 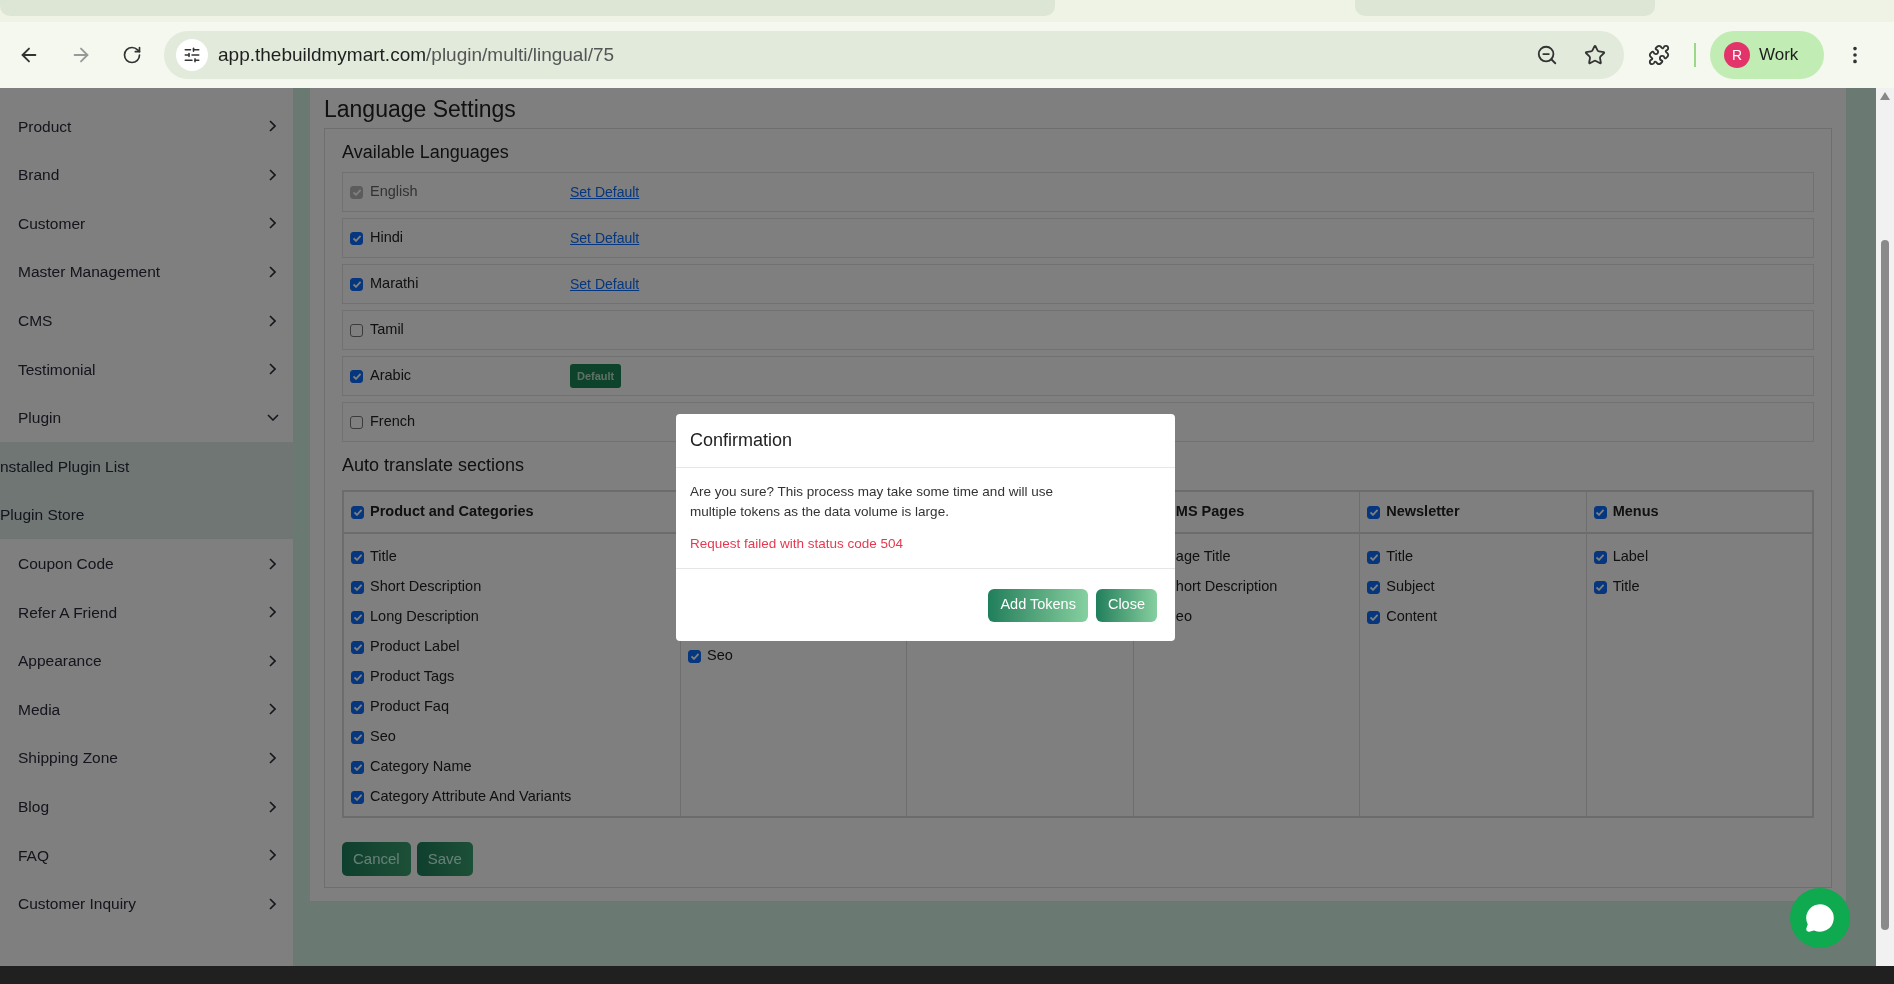 What do you see at coordinates (146, 223) in the screenshot?
I see `sidebar-item: Customer` at bounding box center [146, 223].